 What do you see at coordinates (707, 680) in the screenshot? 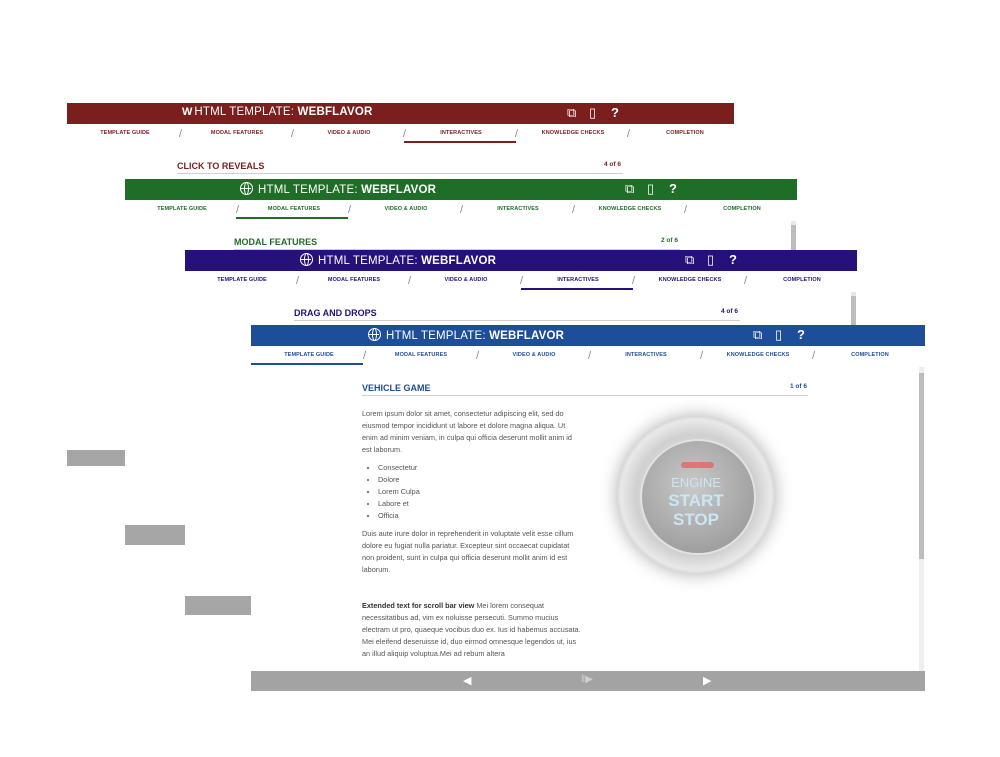
I see `next-button: ▶` at bounding box center [707, 680].